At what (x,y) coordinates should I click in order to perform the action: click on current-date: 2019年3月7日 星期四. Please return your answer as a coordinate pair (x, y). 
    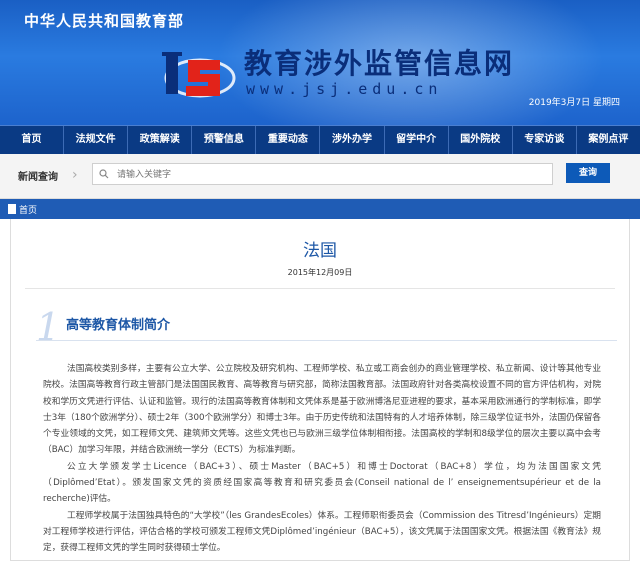
    Looking at the image, I should click on (574, 103).